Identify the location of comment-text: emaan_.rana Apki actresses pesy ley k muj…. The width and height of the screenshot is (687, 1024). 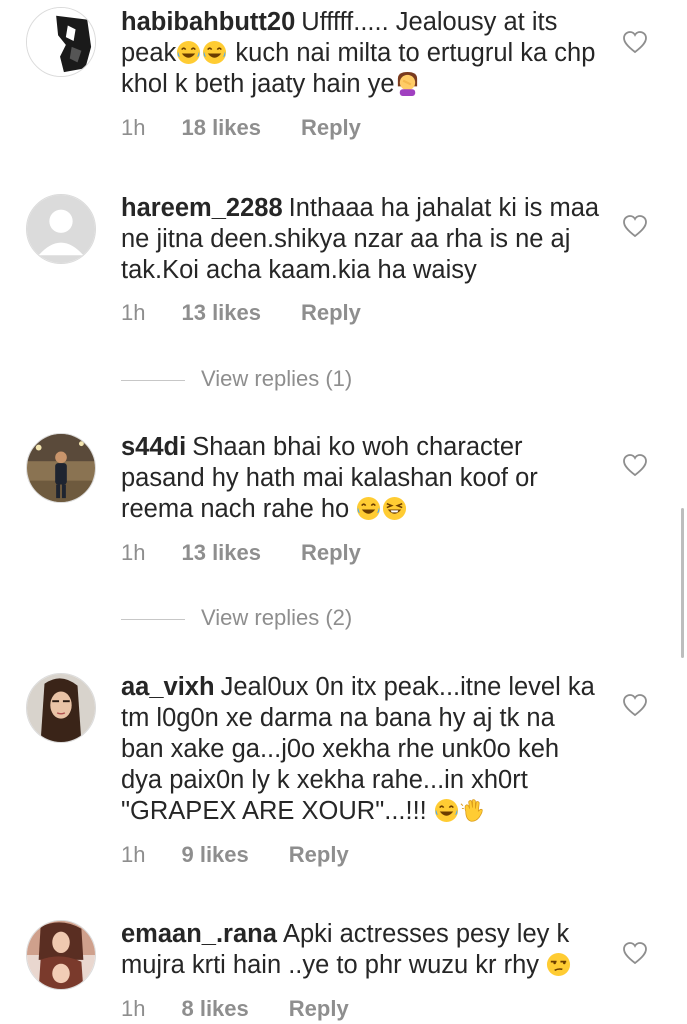
(361, 950).